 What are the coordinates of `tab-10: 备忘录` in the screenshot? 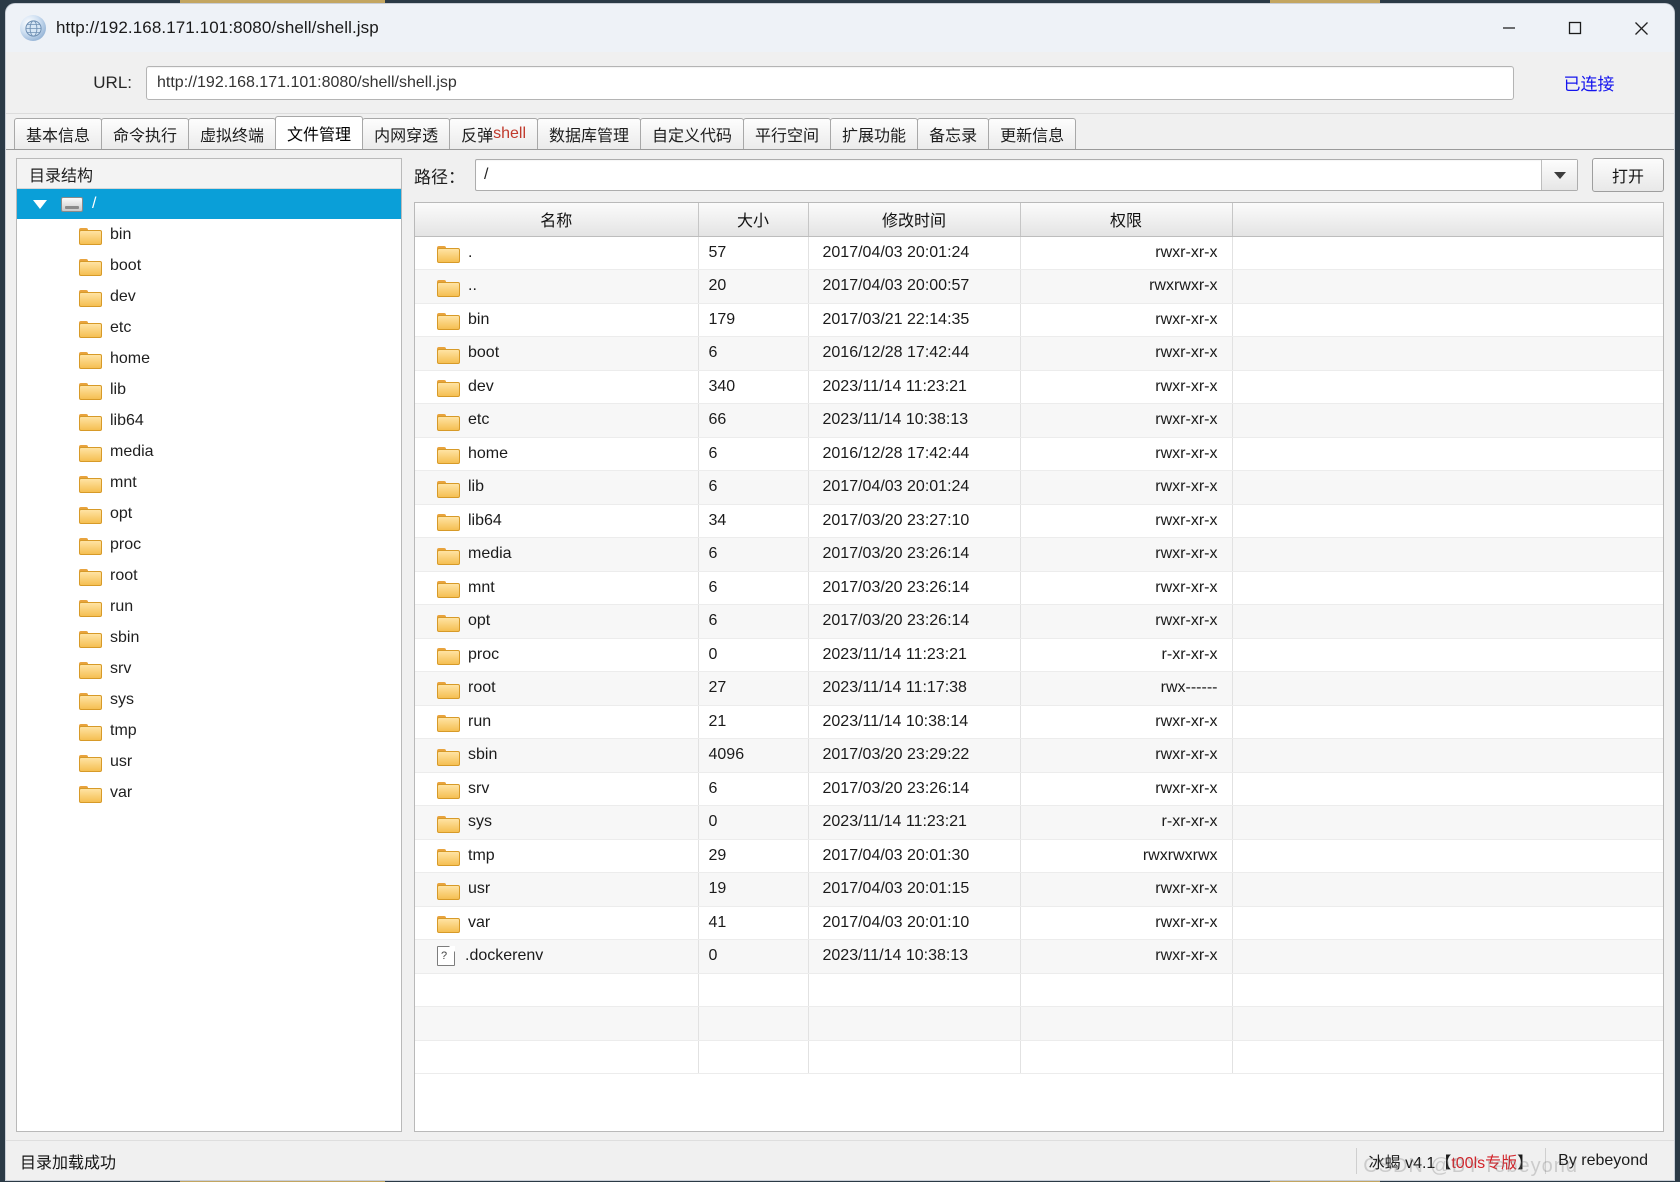 It's located at (953, 133).